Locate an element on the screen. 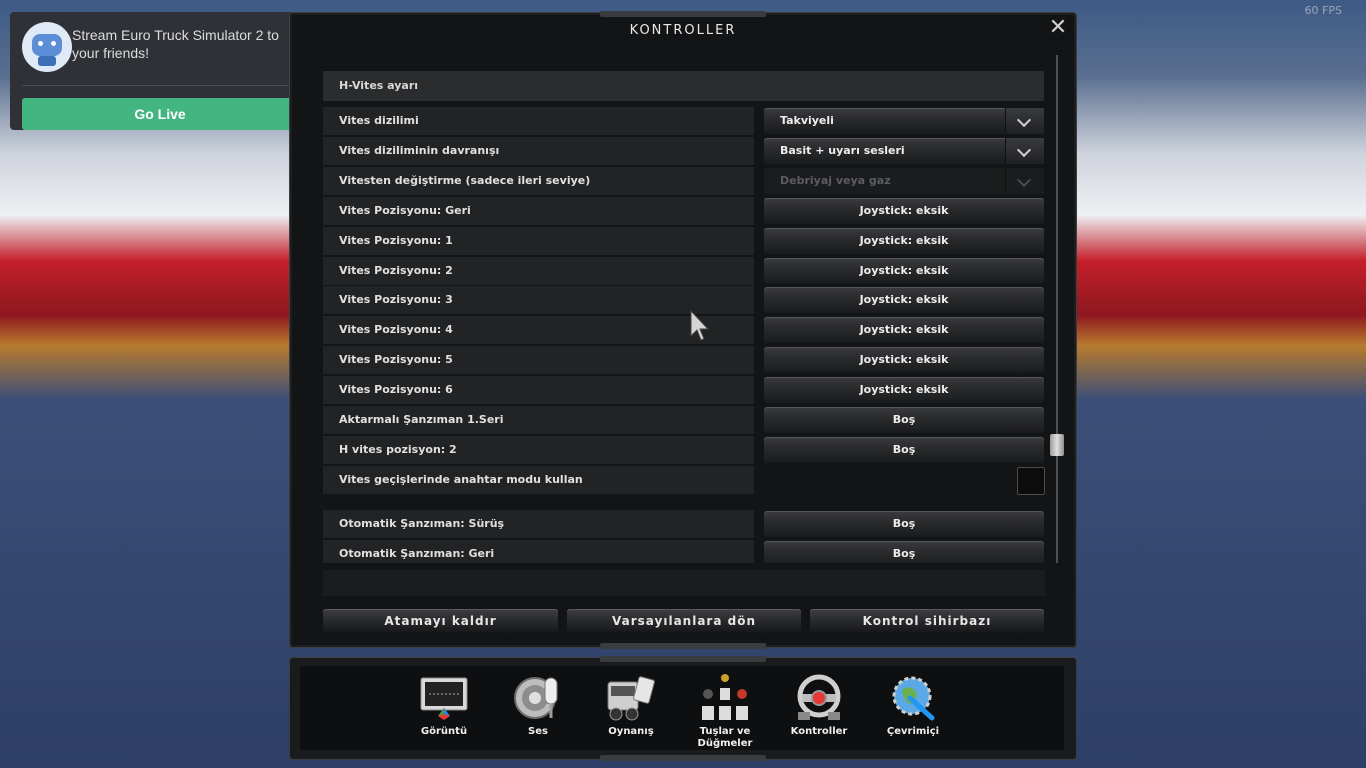  nav-label: Çevrimiçi is located at coordinates (913, 731).